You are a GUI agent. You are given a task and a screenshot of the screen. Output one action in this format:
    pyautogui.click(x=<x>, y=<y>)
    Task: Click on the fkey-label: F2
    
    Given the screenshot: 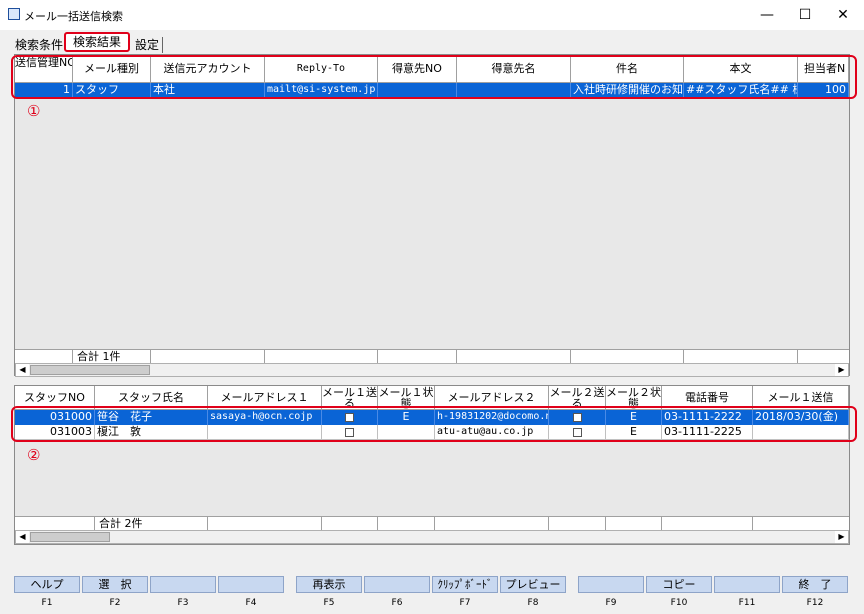 What is the action you would take?
    pyautogui.click(x=115, y=603)
    